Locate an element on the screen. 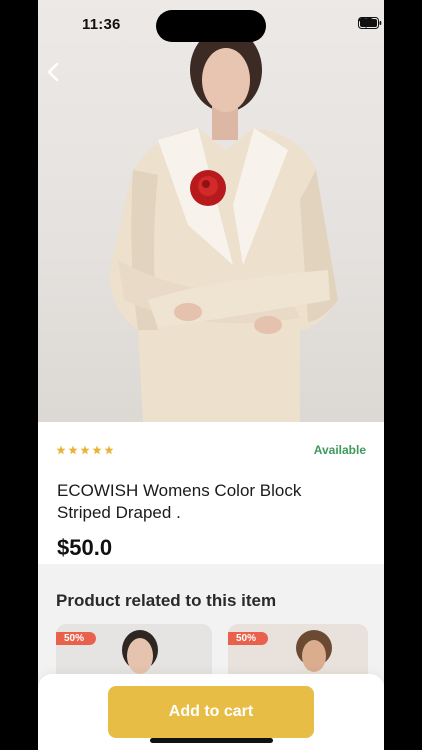 This screenshot has width=422, height=750. back-chevron-icon is located at coordinates (53, 72).